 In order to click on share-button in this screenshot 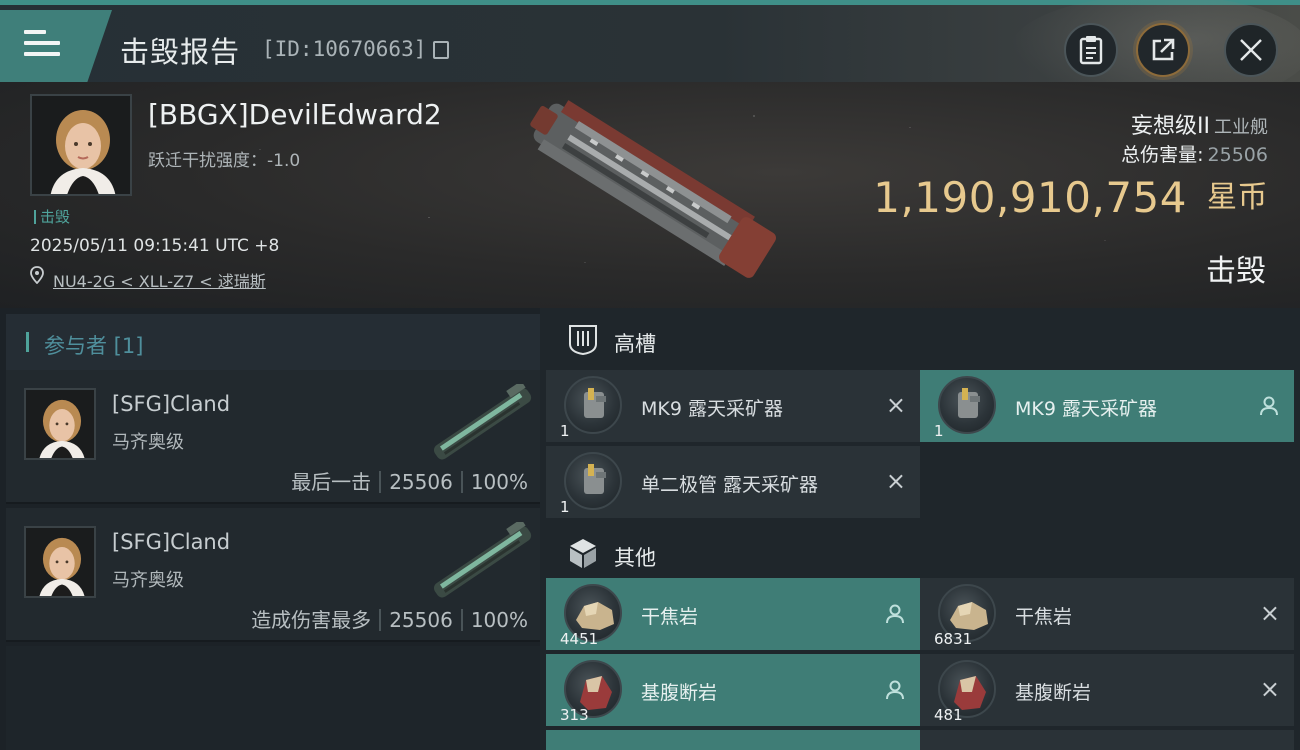, I will do `click(1163, 50)`.